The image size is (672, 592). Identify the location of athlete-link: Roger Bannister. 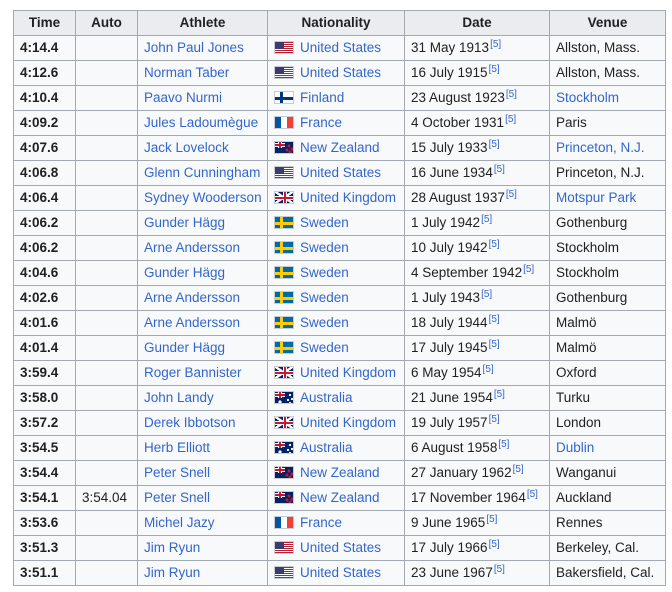
(193, 372).